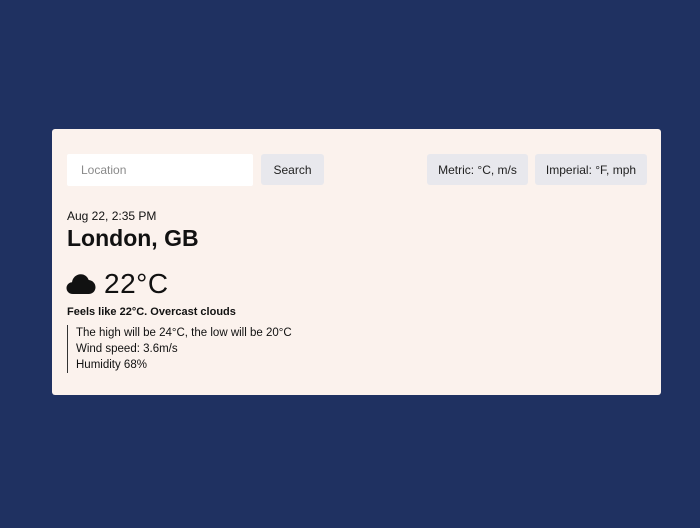  What do you see at coordinates (81, 284) in the screenshot?
I see `cloud-icon` at bounding box center [81, 284].